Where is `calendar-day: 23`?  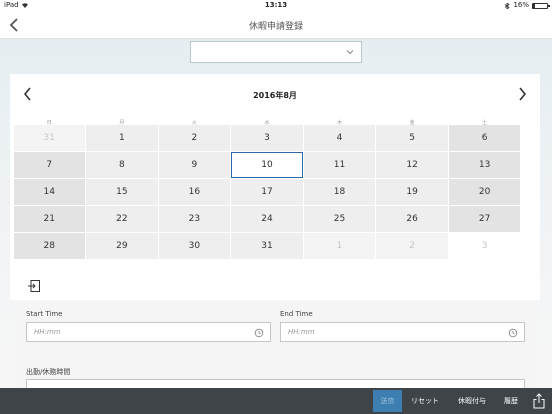
calendar-day: 23 is located at coordinates (194, 218).